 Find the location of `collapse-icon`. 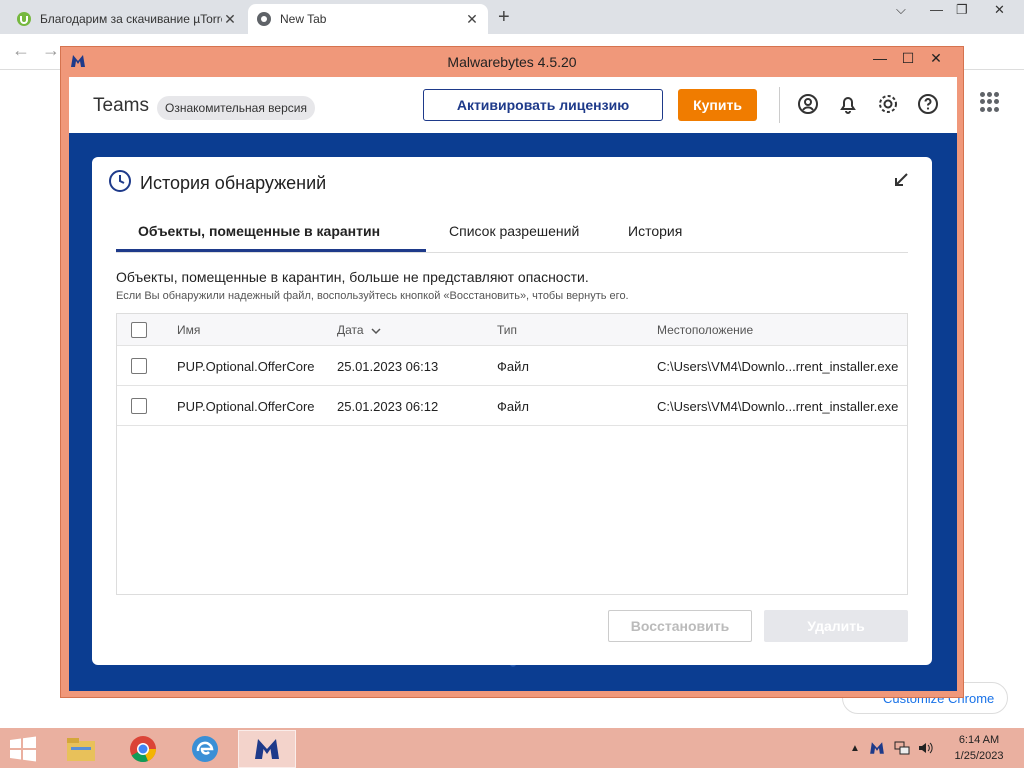

collapse-icon is located at coordinates (901, 180).